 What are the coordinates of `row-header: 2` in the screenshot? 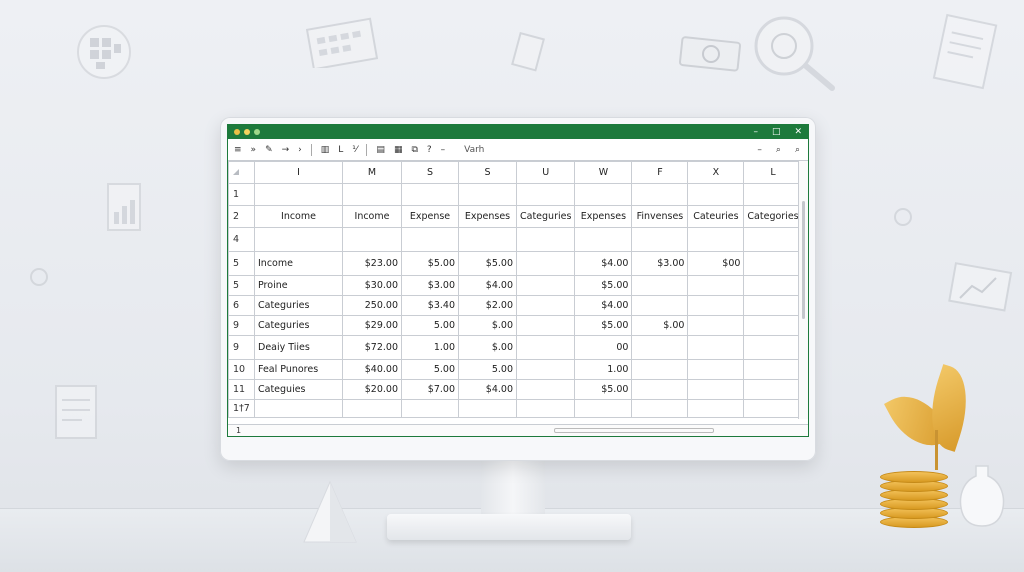 It's located at (241, 216).